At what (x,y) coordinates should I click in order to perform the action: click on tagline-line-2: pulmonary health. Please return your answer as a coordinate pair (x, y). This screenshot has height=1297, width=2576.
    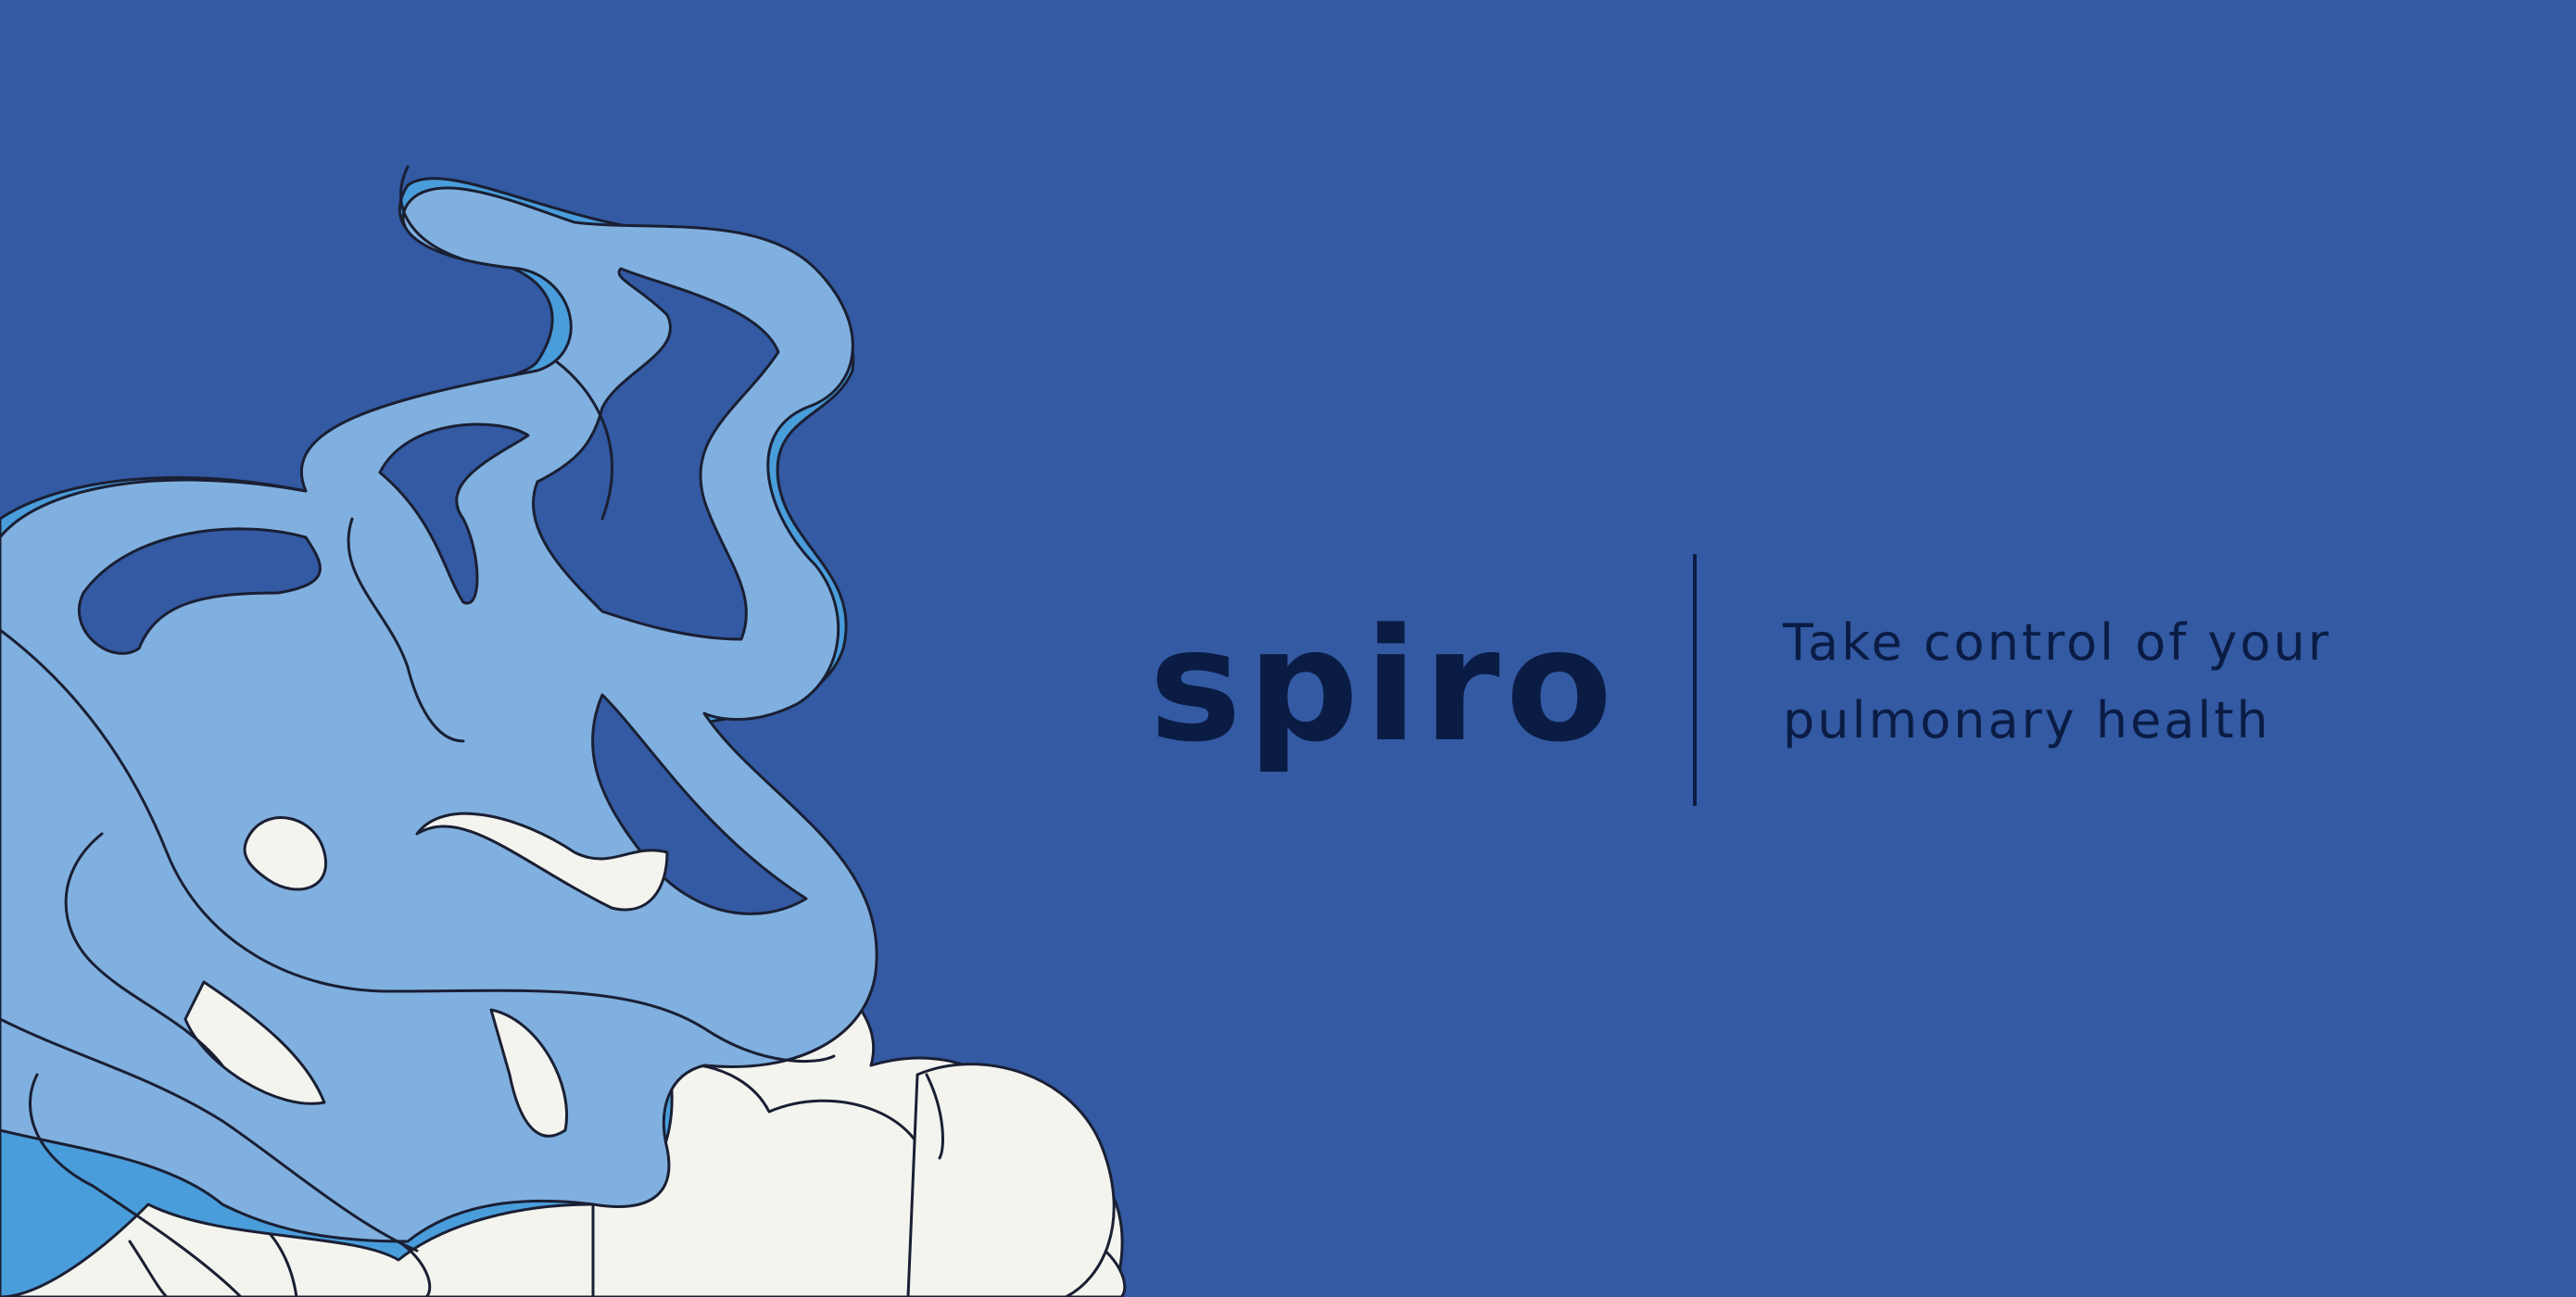
    Looking at the image, I should click on (2027, 720).